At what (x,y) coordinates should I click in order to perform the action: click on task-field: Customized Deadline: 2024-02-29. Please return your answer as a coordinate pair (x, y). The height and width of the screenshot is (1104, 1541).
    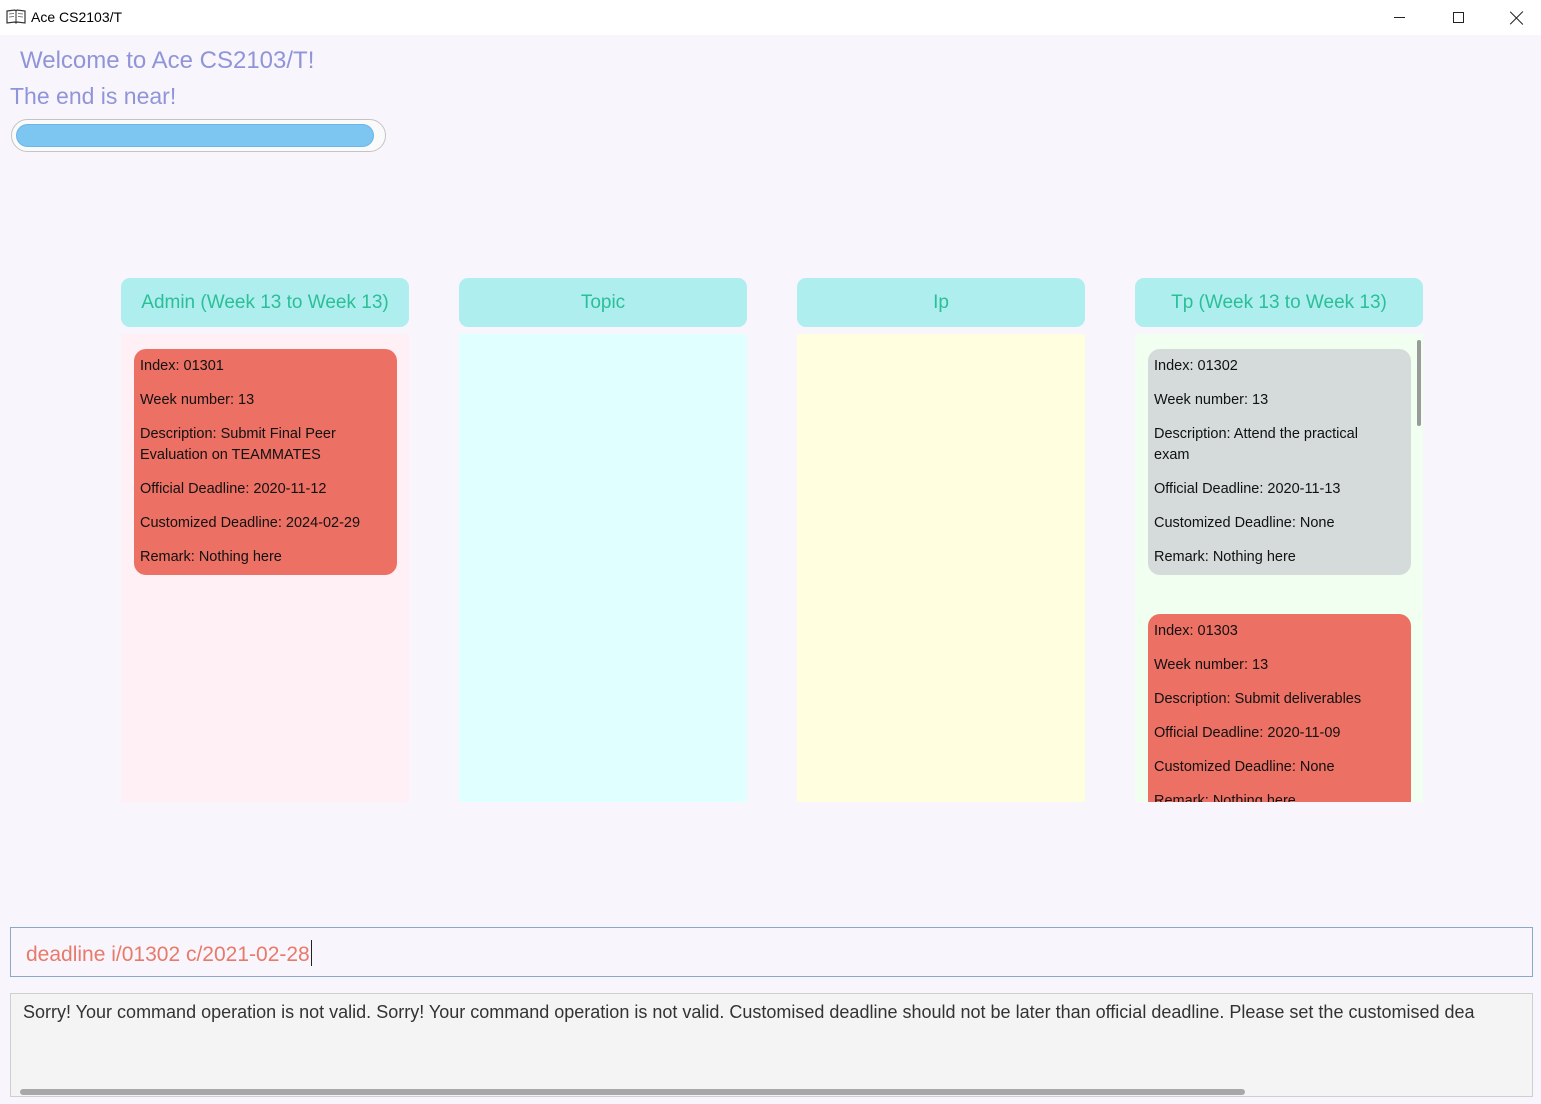
    Looking at the image, I should click on (250, 523).